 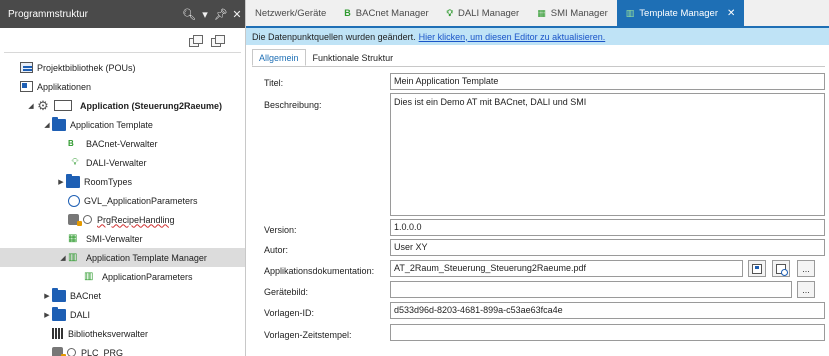 I want to click on beschreibung-label: Beschreibung:, so click(x=293, y=105).